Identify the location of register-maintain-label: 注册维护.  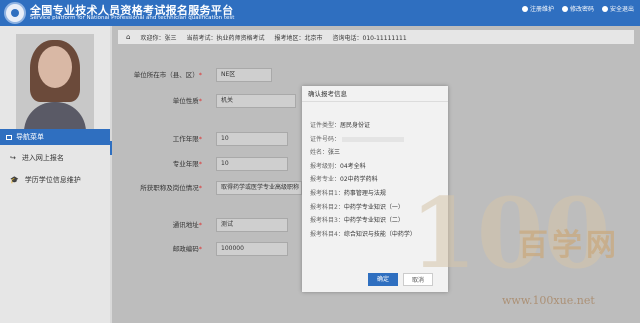
(541, 9).